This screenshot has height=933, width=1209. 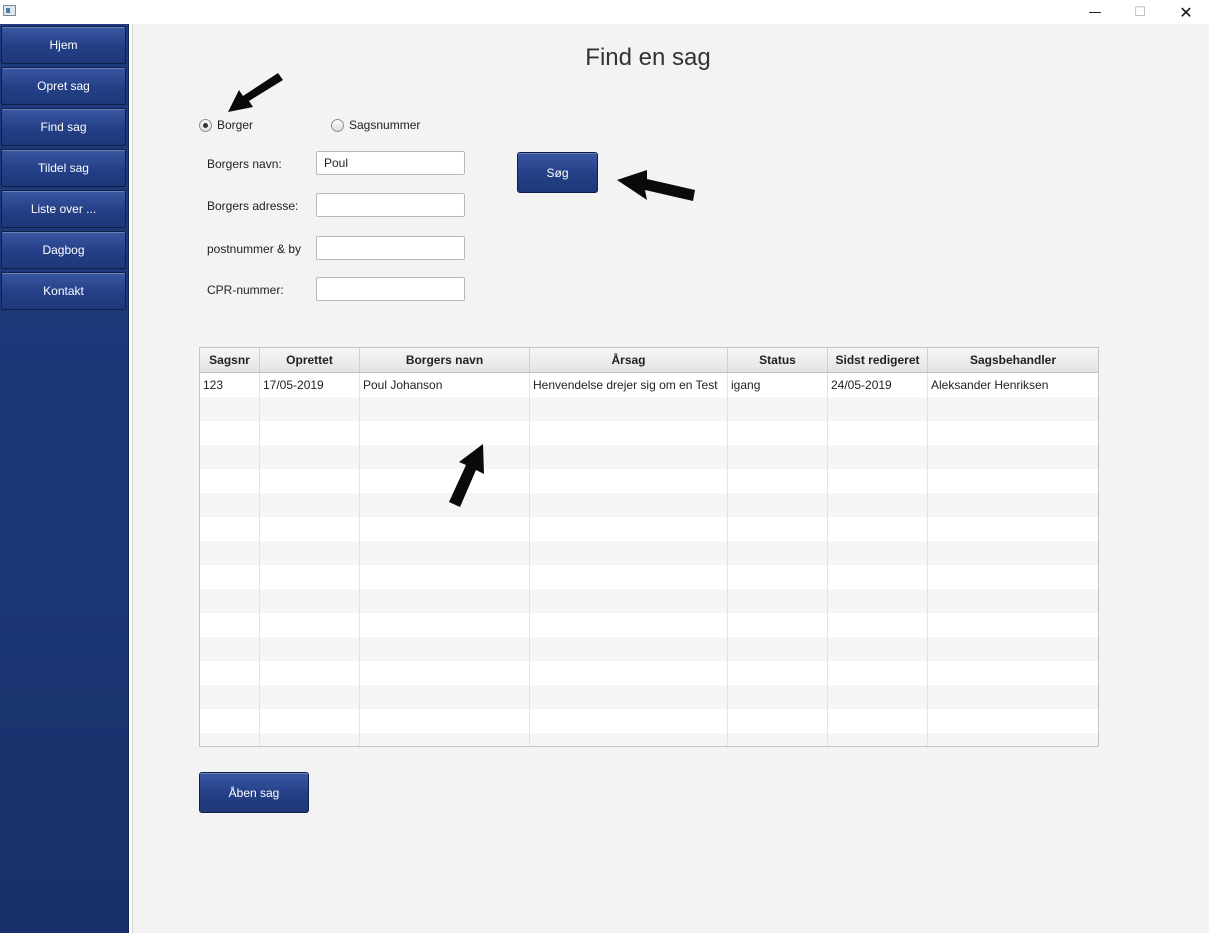 I want to click on borgers-navn-input, so click(x=390, y=163).